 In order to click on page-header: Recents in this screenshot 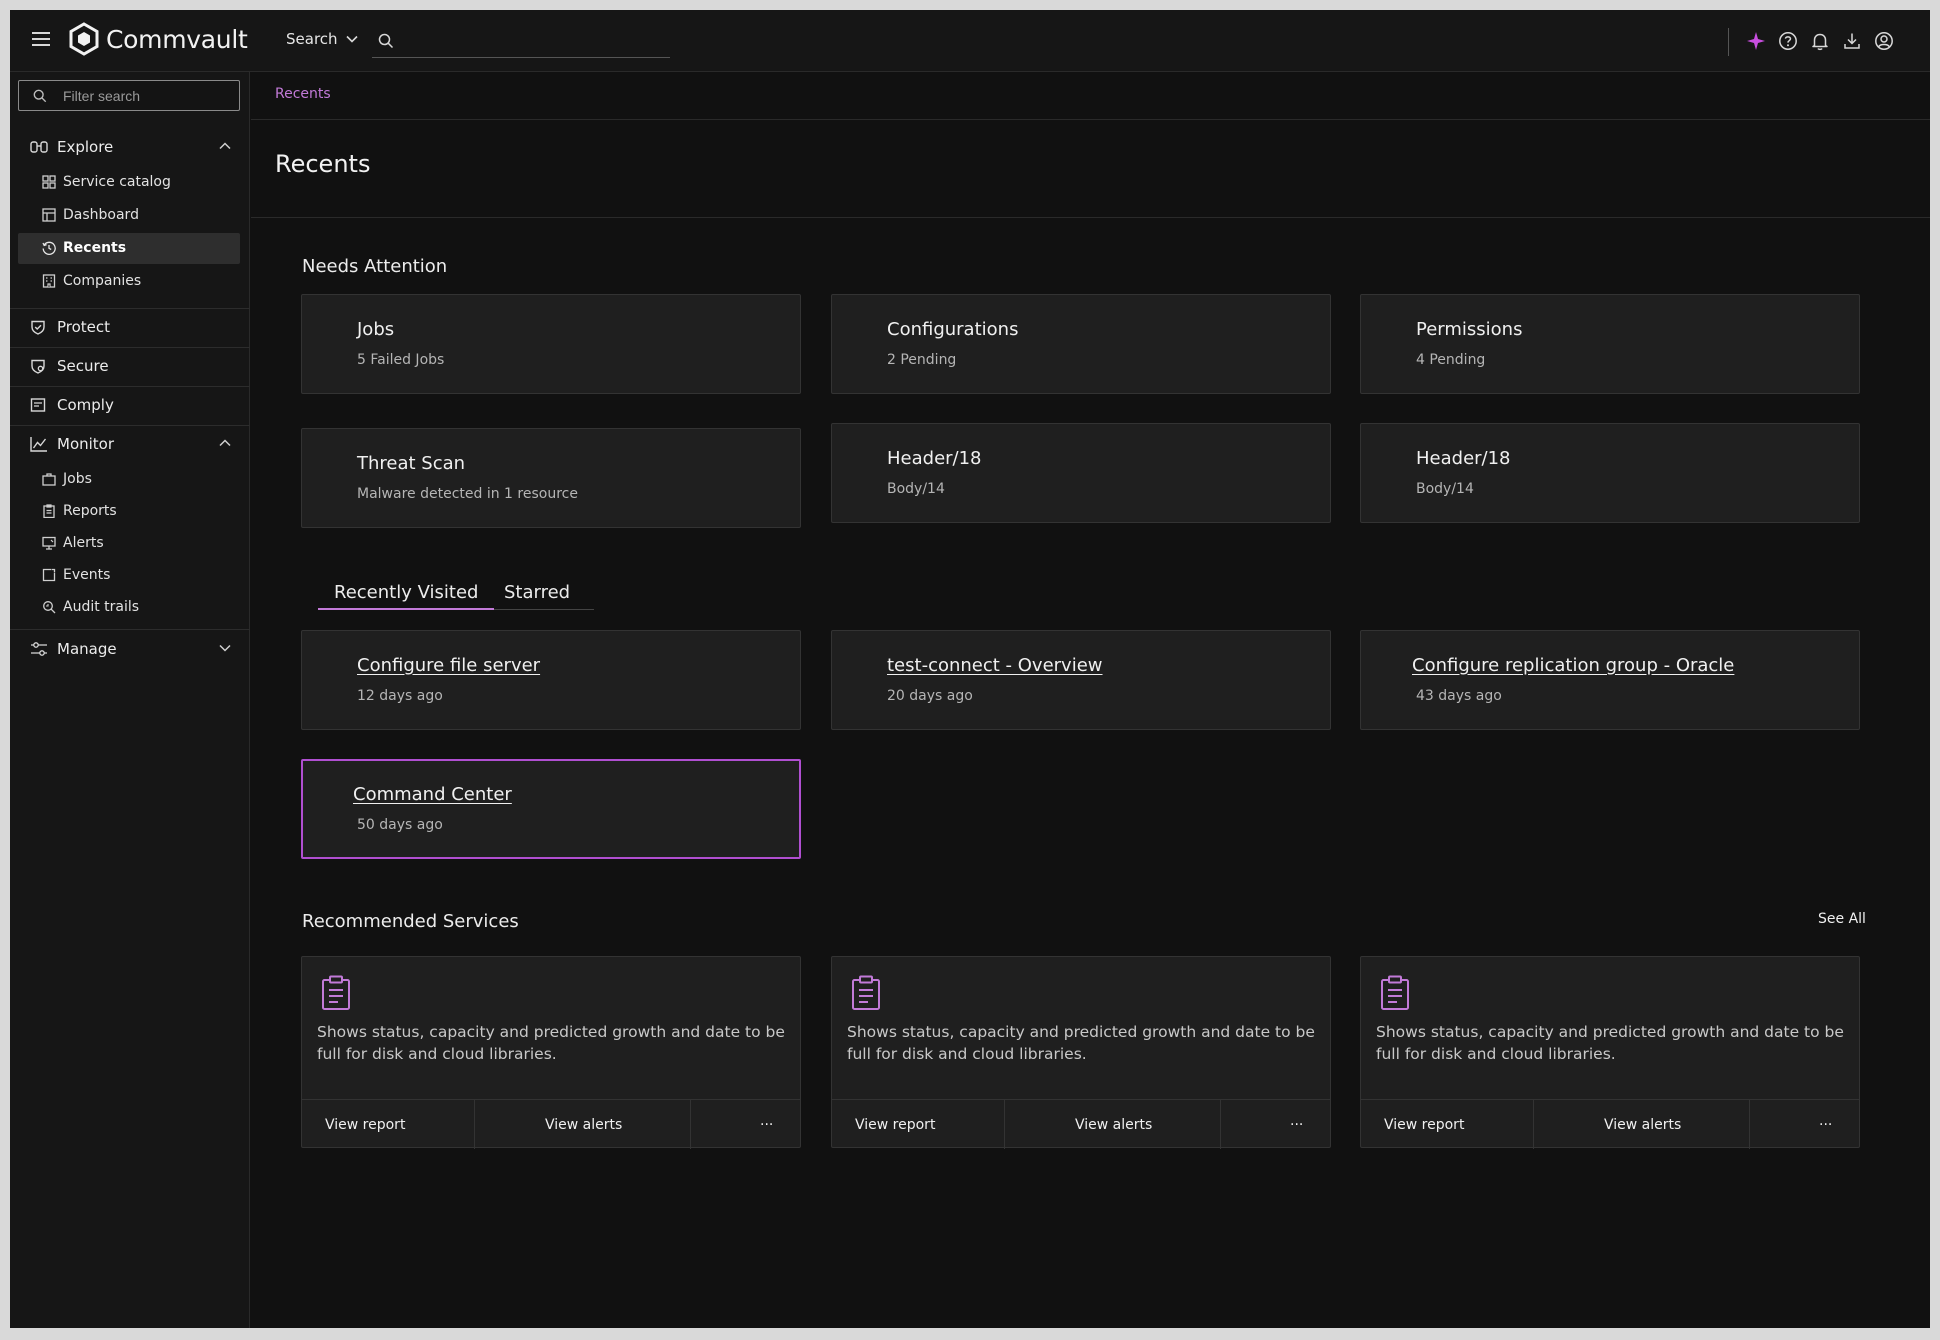, I will do `click(1090, 169)`.